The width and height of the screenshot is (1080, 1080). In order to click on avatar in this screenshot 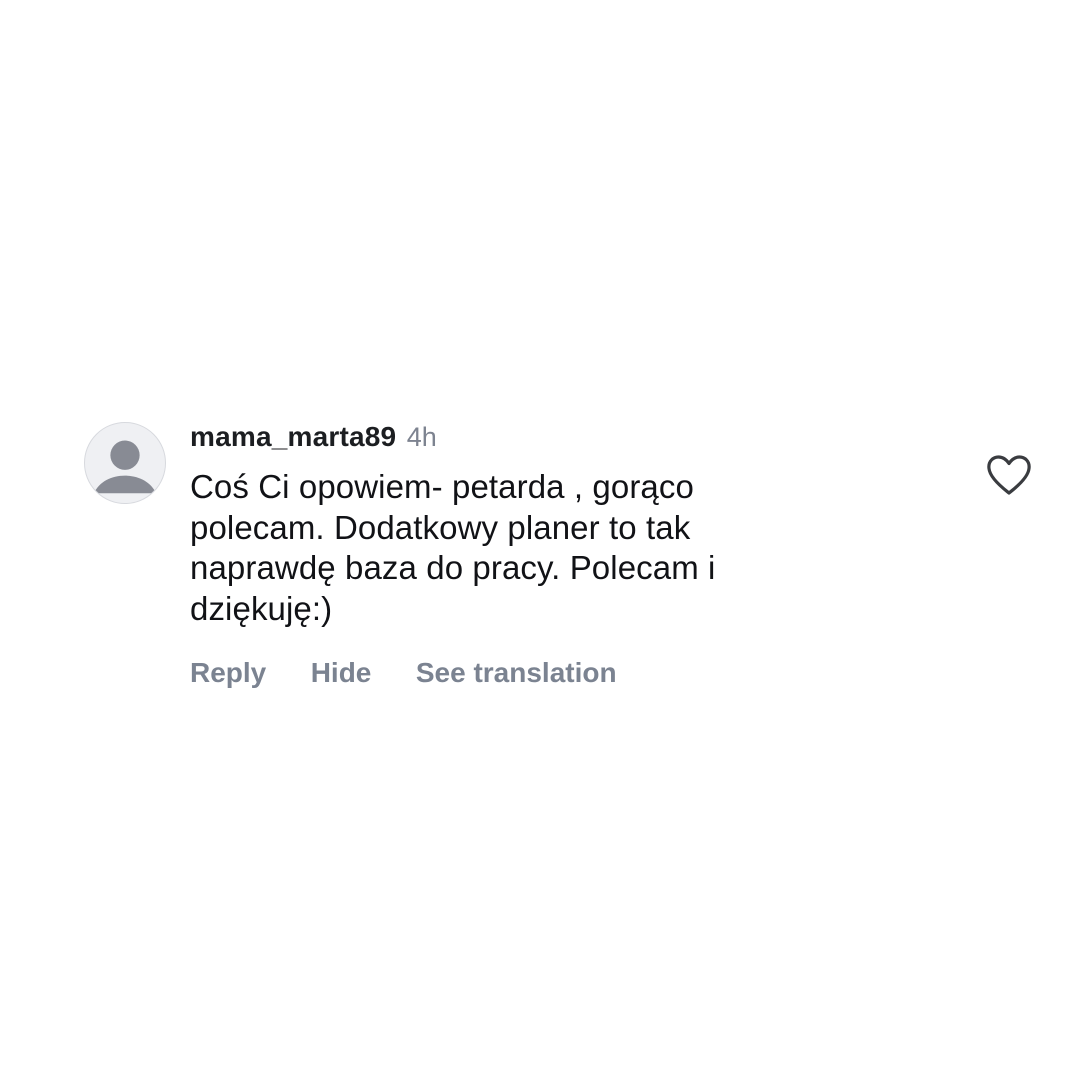, I will do `click(125, 463)`.